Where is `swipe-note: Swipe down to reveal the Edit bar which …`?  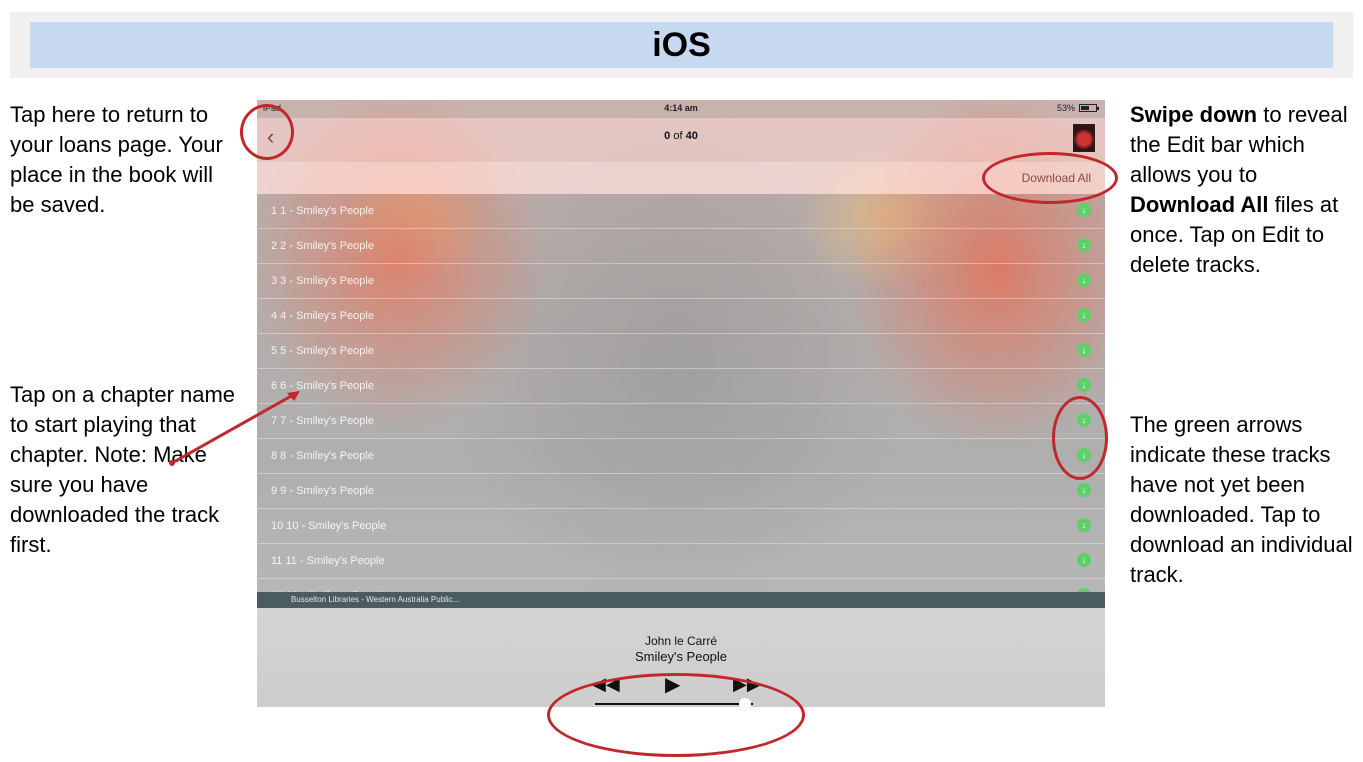 swipe-note: Swipe down to reveal the Edit bar which … is located at coordinates (1245, 190).